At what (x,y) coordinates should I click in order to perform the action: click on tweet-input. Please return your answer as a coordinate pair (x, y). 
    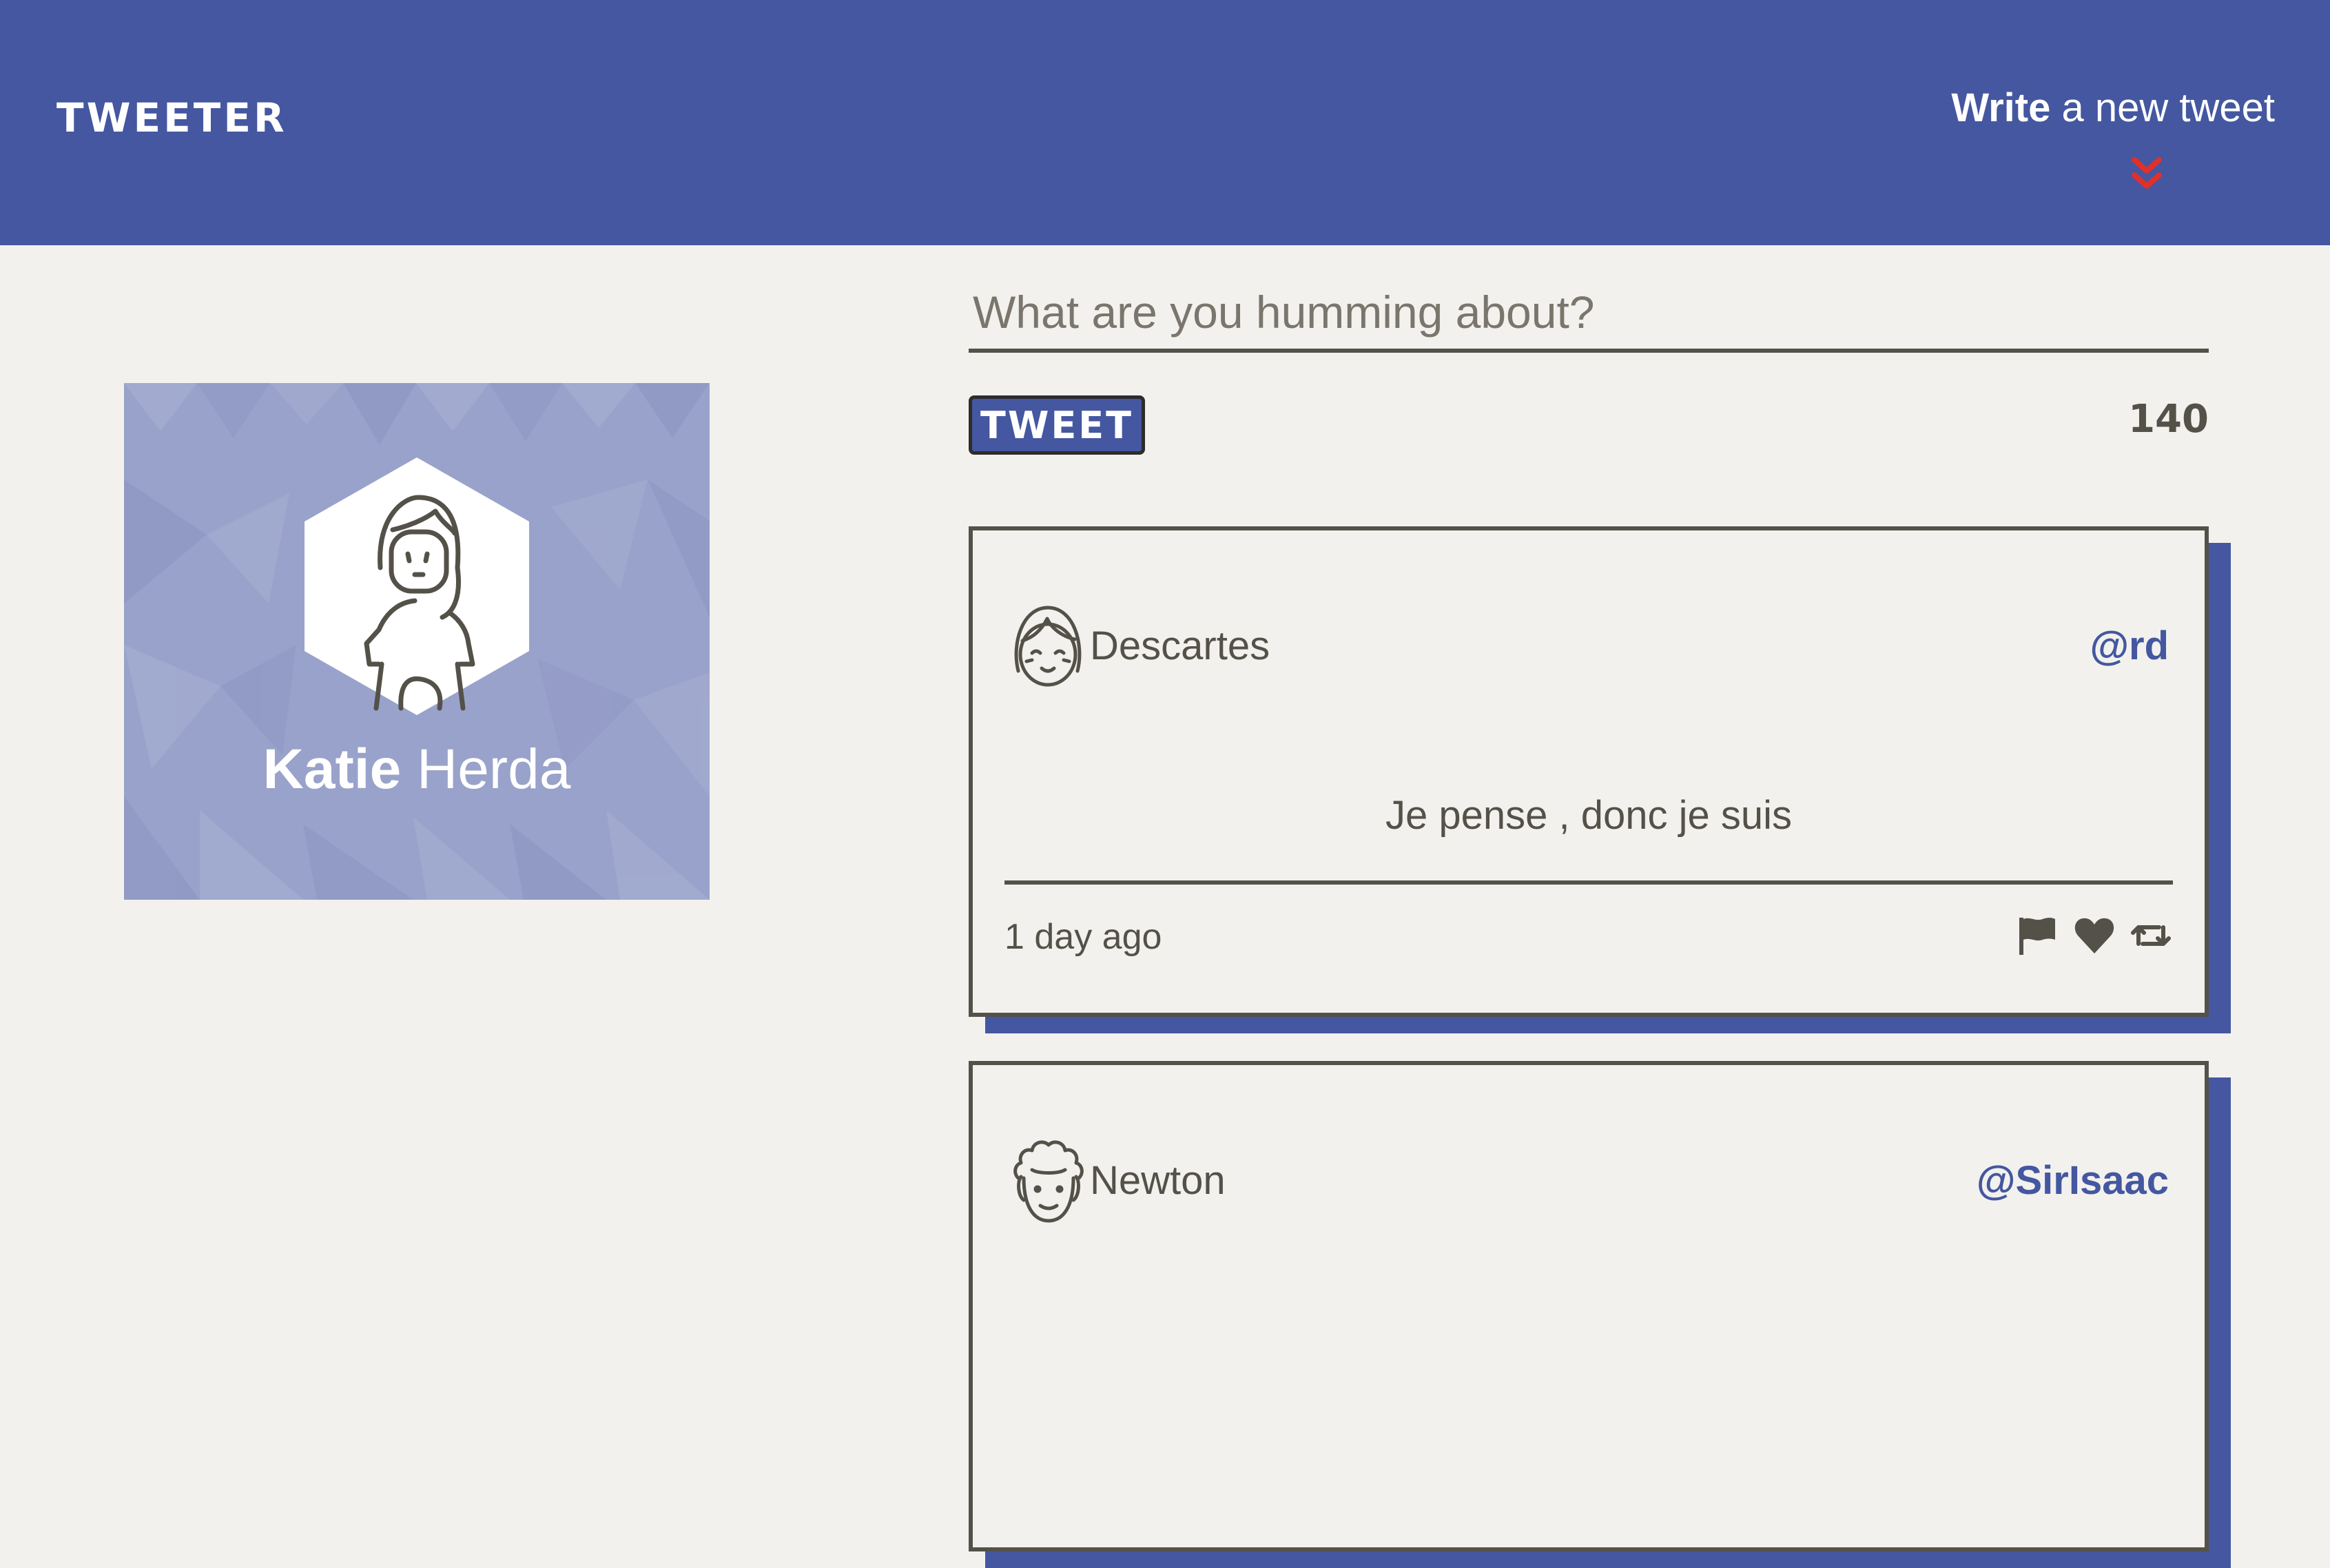
    Looking at the image, I should click on (1589, 314).